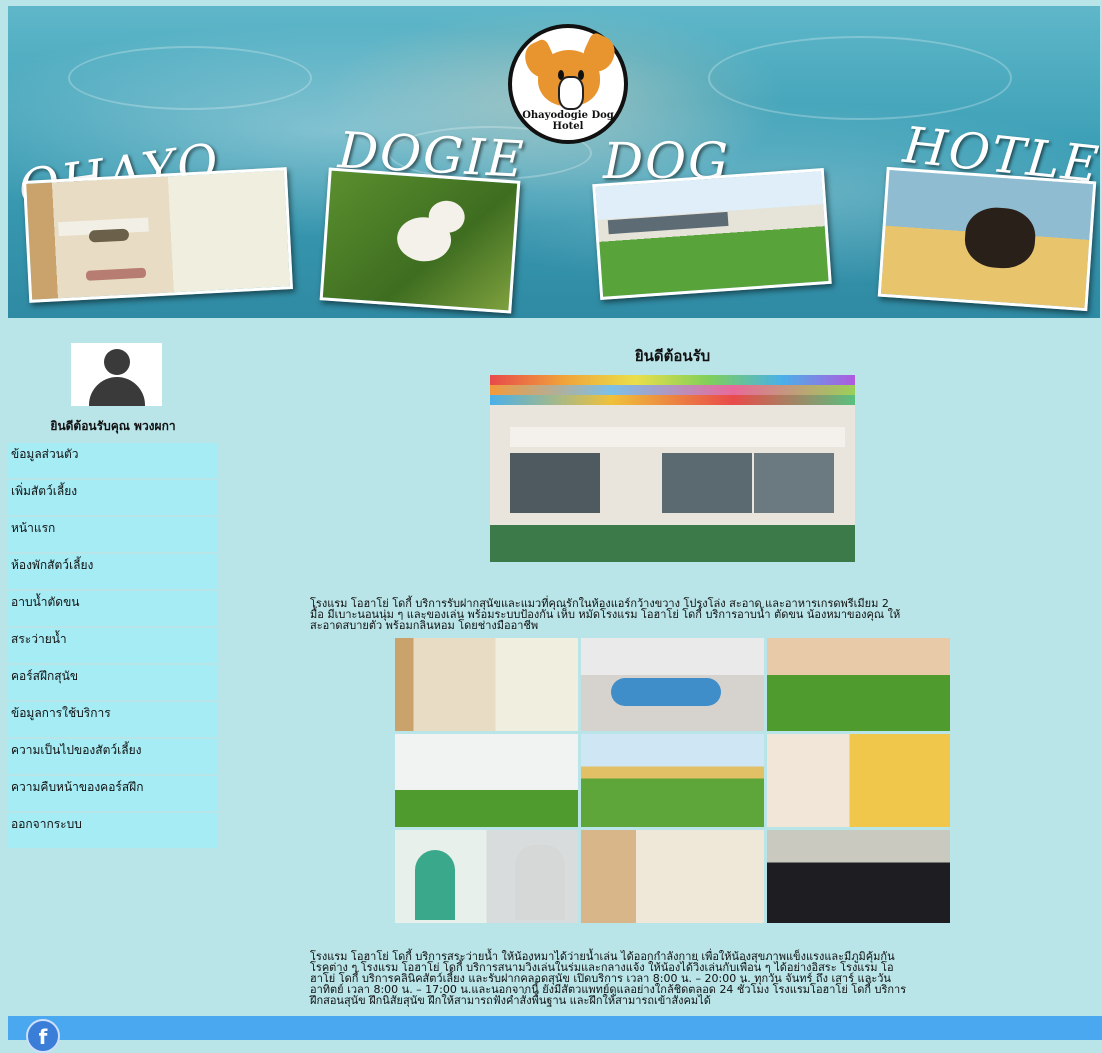 The height and width of the screenshot is (1053, 1102). What do you see at coordinates (117, 362) in the screenshot?
I see `user-icon` at bounding box center [117, 362].